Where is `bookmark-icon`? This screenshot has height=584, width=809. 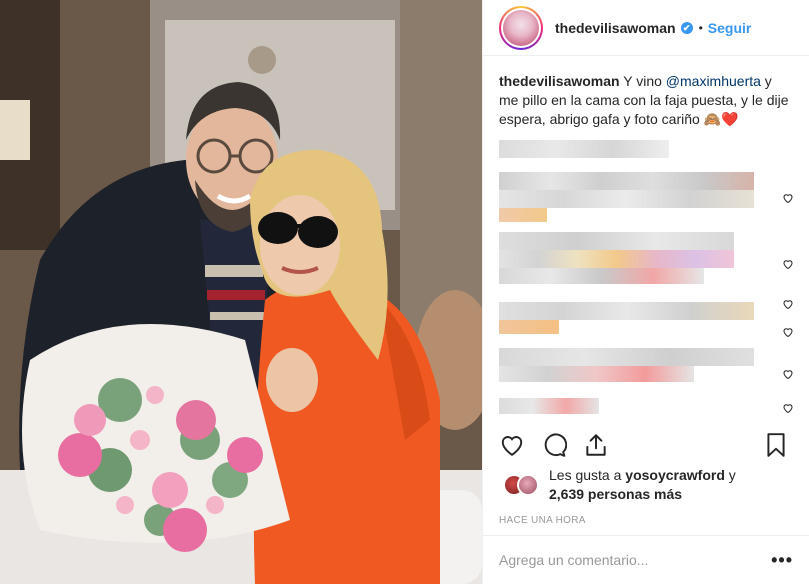
bookmark-icon is located at coordinates (776, 445).